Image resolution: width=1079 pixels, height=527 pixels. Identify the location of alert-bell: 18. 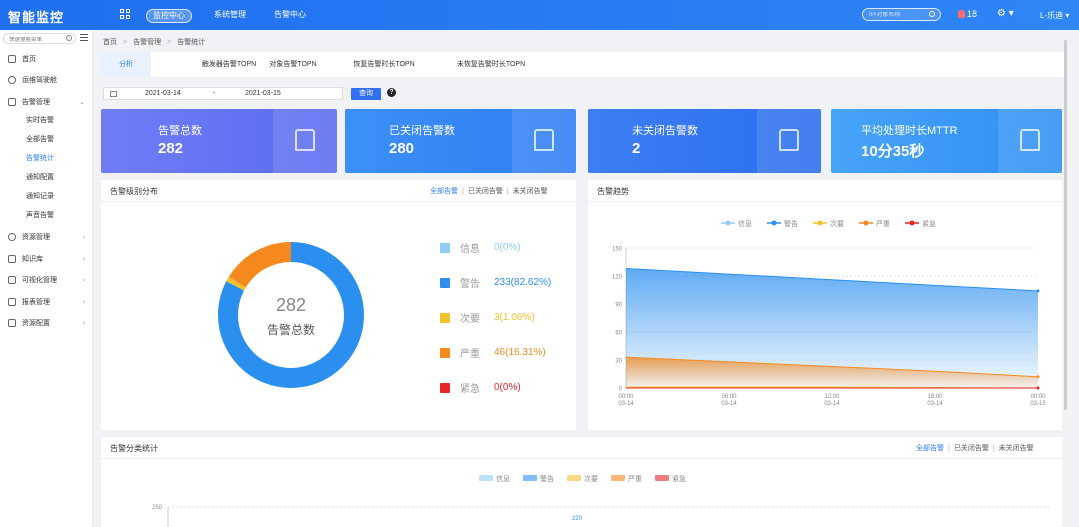
(967, 14).